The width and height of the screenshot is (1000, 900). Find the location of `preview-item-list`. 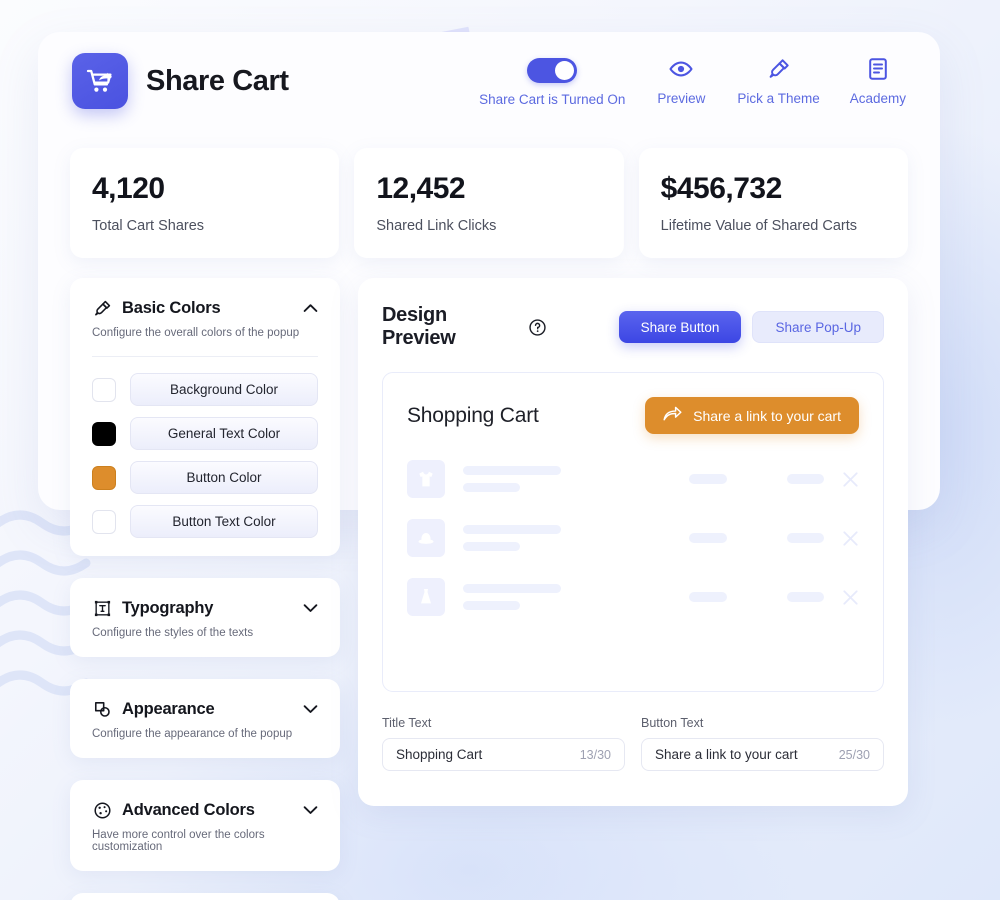

preview-item-list is located at coordinates (633, 538).